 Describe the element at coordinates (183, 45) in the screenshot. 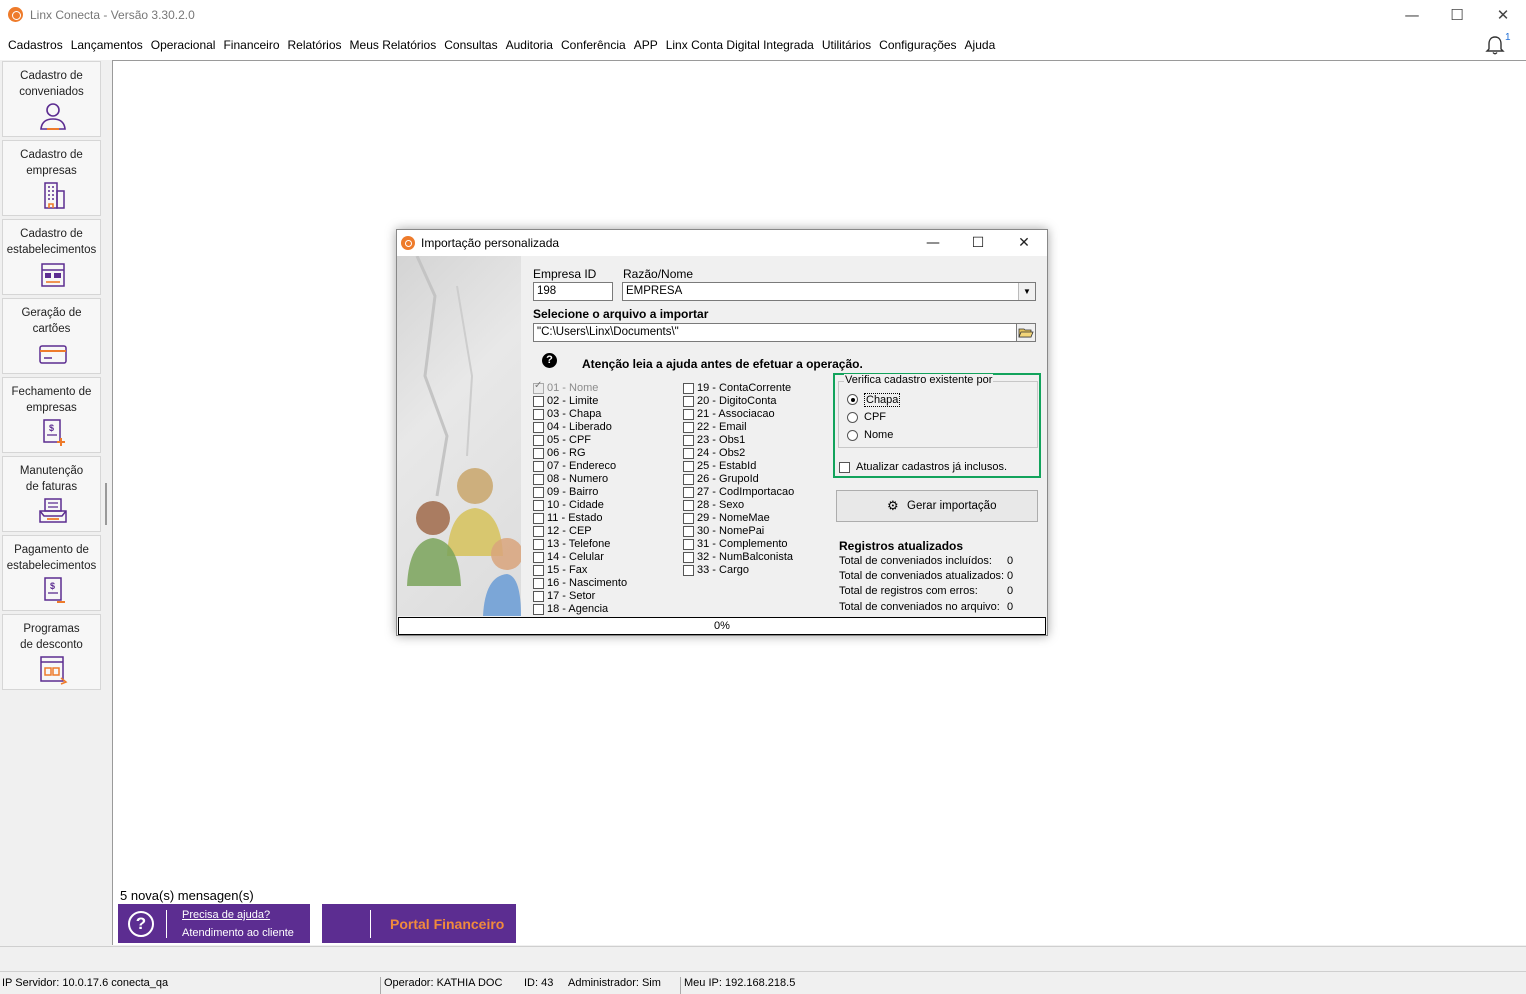

I see `menu-operacional: Operacional` at that location.